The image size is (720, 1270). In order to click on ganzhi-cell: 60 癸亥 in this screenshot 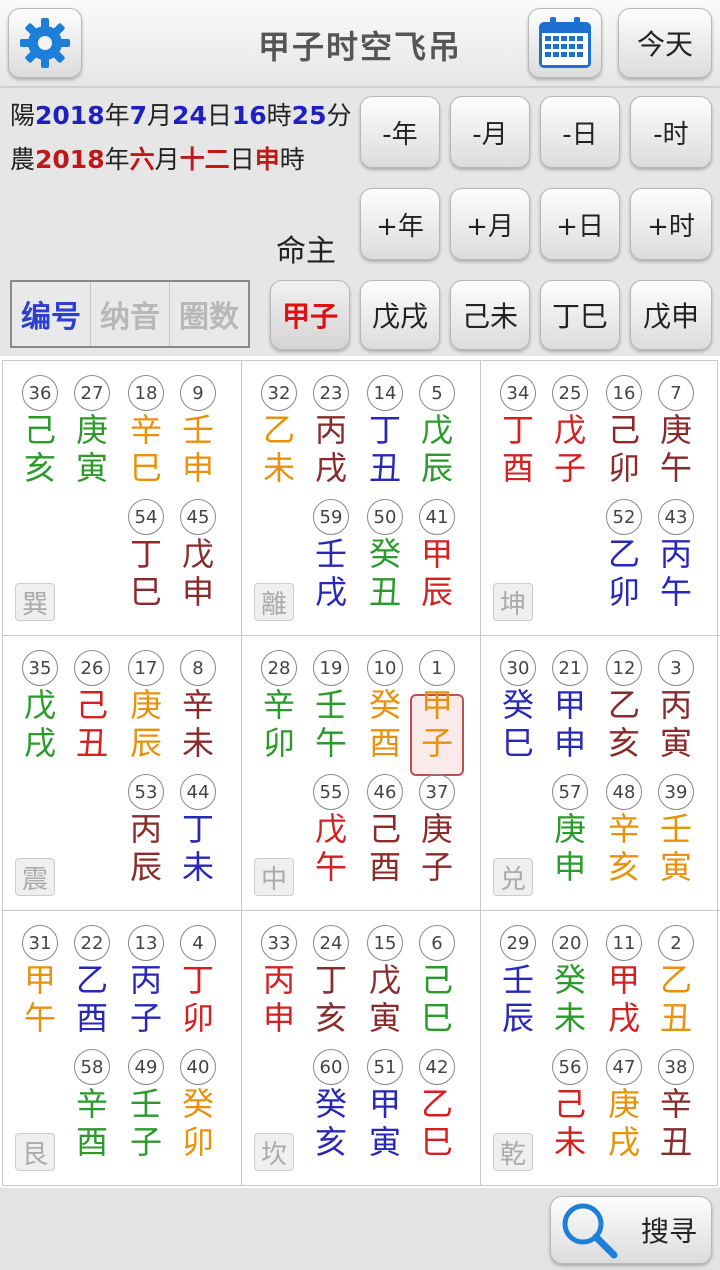, I will do `click(331, 1105)`.